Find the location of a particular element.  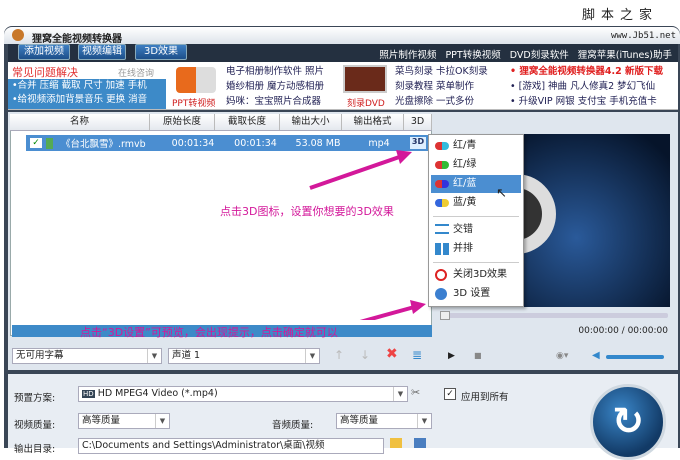

cell-clip: 00:01:34 is located at coordinates (255, 143).